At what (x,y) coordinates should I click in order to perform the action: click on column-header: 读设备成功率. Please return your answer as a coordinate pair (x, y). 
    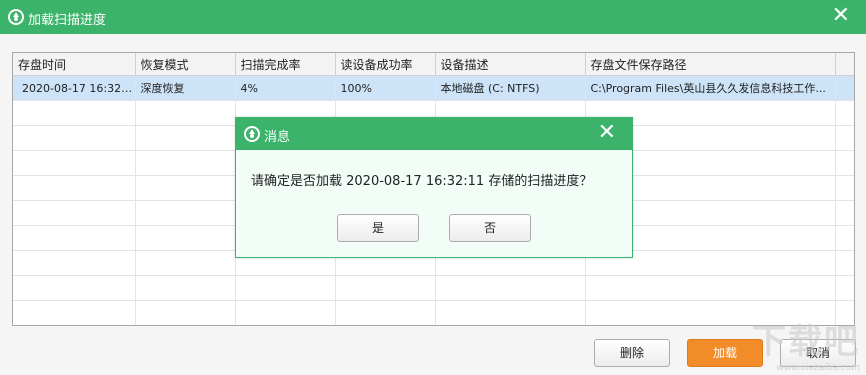
    Looking at the image, I should click on (385, 64).